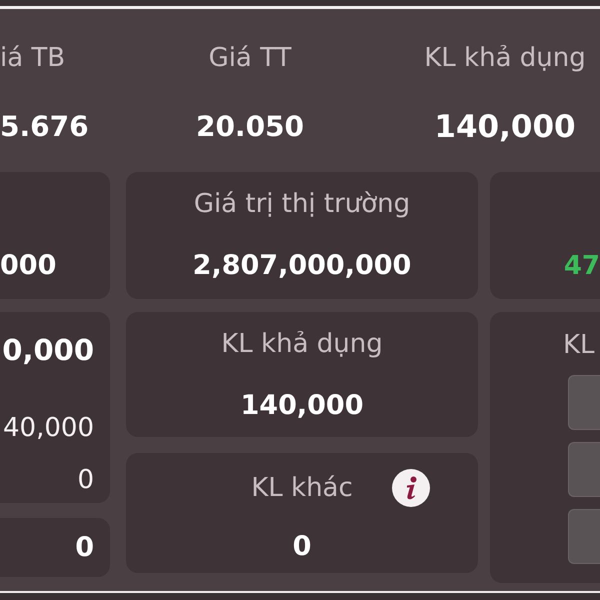 This screenshot has width=600, height=600. Describe the element at coordinates (302, 488) in the screenshot. I see `stat-label: KL khác` at that location.